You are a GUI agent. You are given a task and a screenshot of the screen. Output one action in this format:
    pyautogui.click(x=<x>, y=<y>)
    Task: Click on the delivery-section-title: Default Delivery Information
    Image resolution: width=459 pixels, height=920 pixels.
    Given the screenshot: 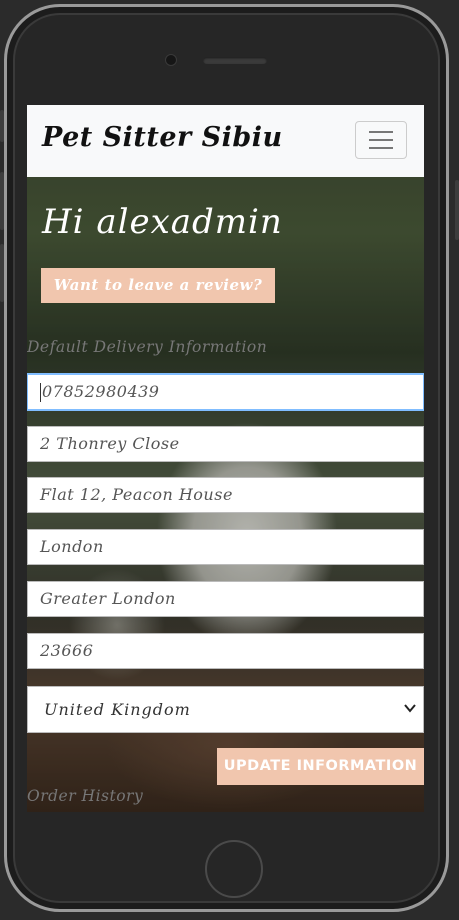 What is the action you would take?
    pyautogui.click(x=147, y=347)
    